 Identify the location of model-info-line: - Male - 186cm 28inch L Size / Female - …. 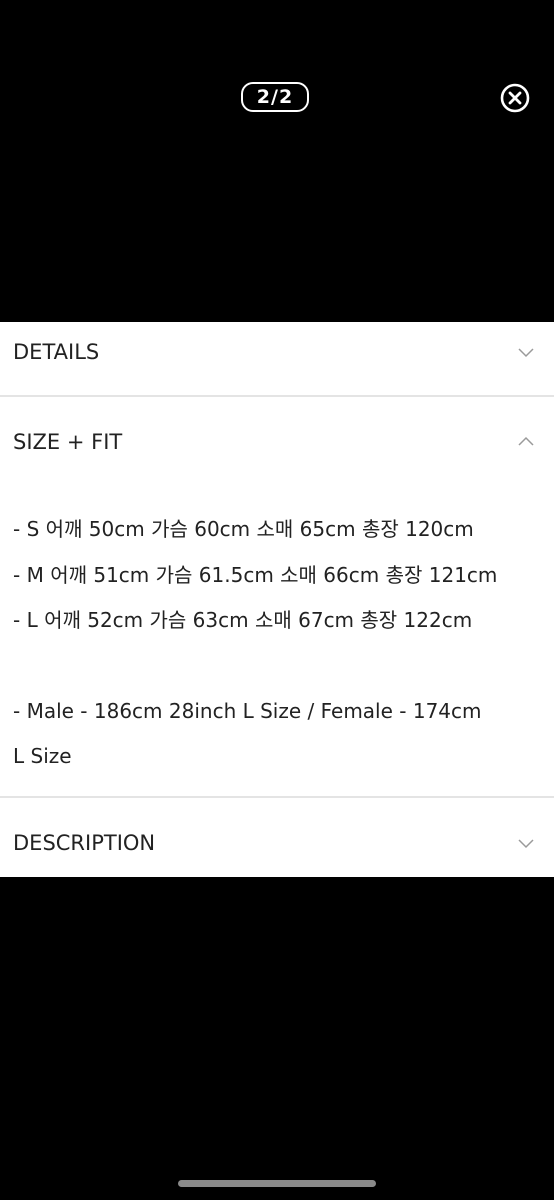
(247, 711).